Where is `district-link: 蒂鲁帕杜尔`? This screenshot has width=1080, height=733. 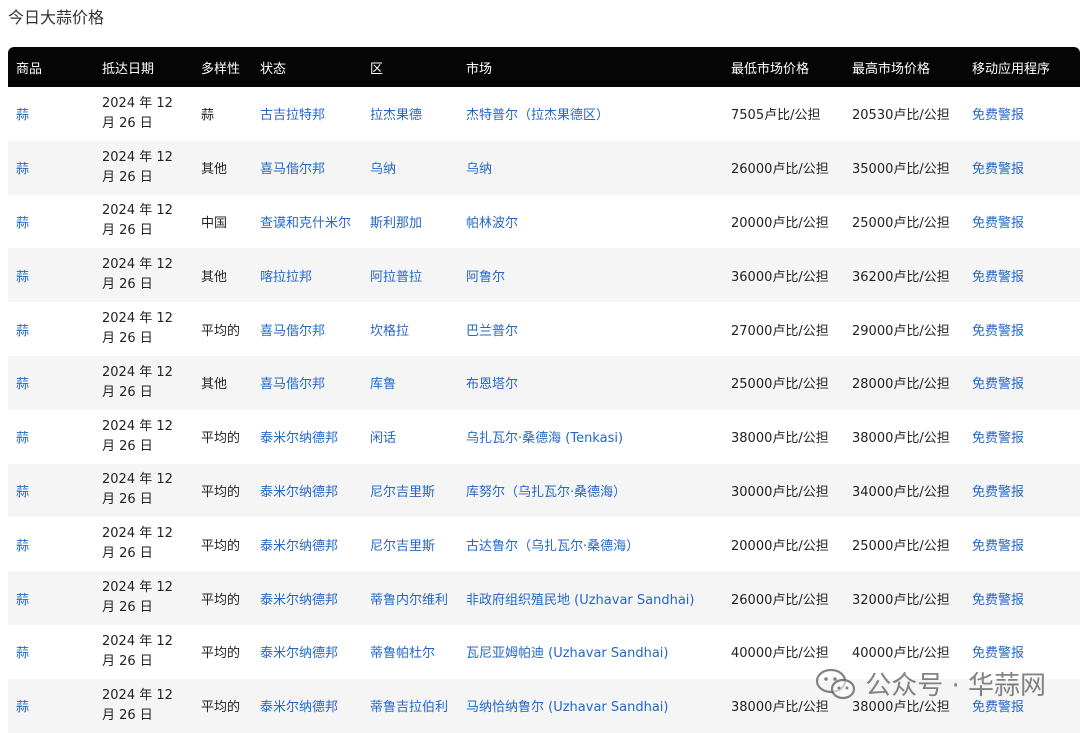 district-link: 蒂鲁帕杜尔 is located at coordinates (410, 652).